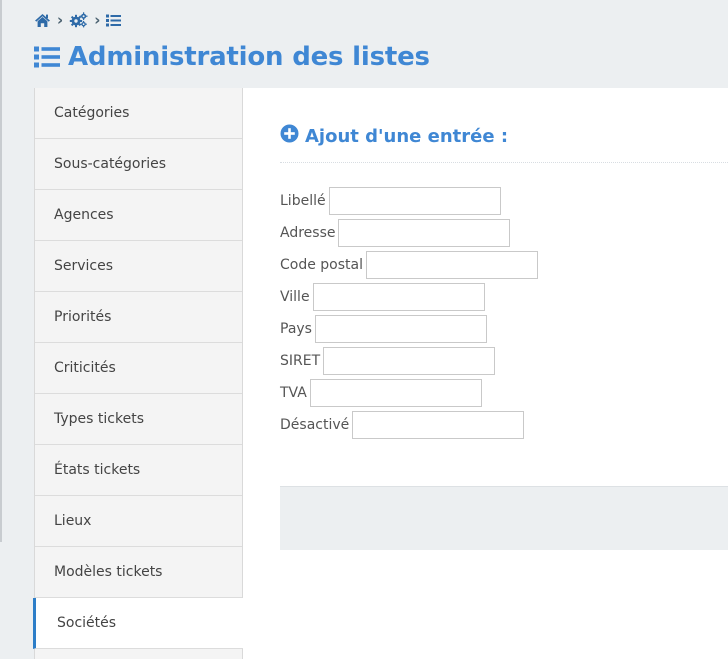 The width and height of the screenshot is (728, 659). What do you see at coordinates (308, 233) in the screenshot?
I see `adresse-label: Adresse` at bounding box center [308, 233].